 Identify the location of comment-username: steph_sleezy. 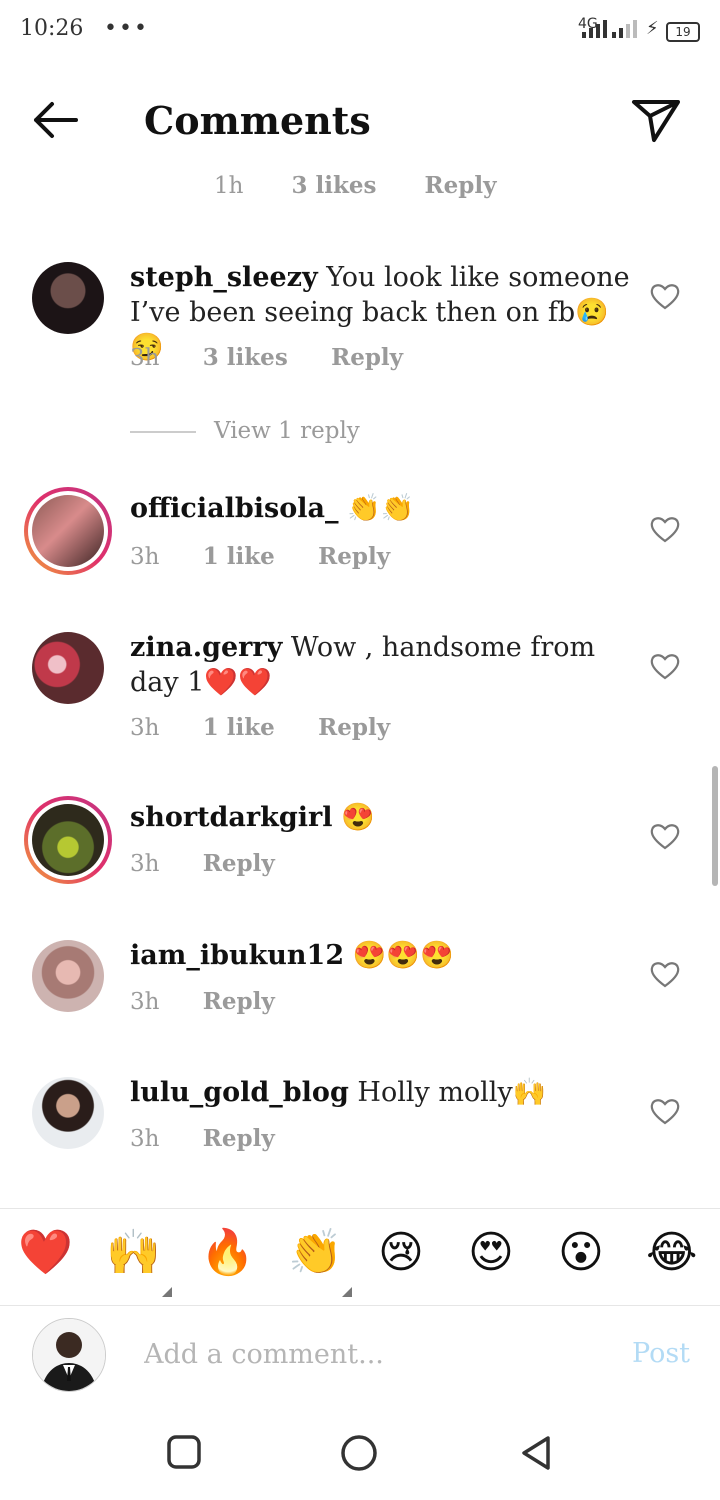
(224, 277).